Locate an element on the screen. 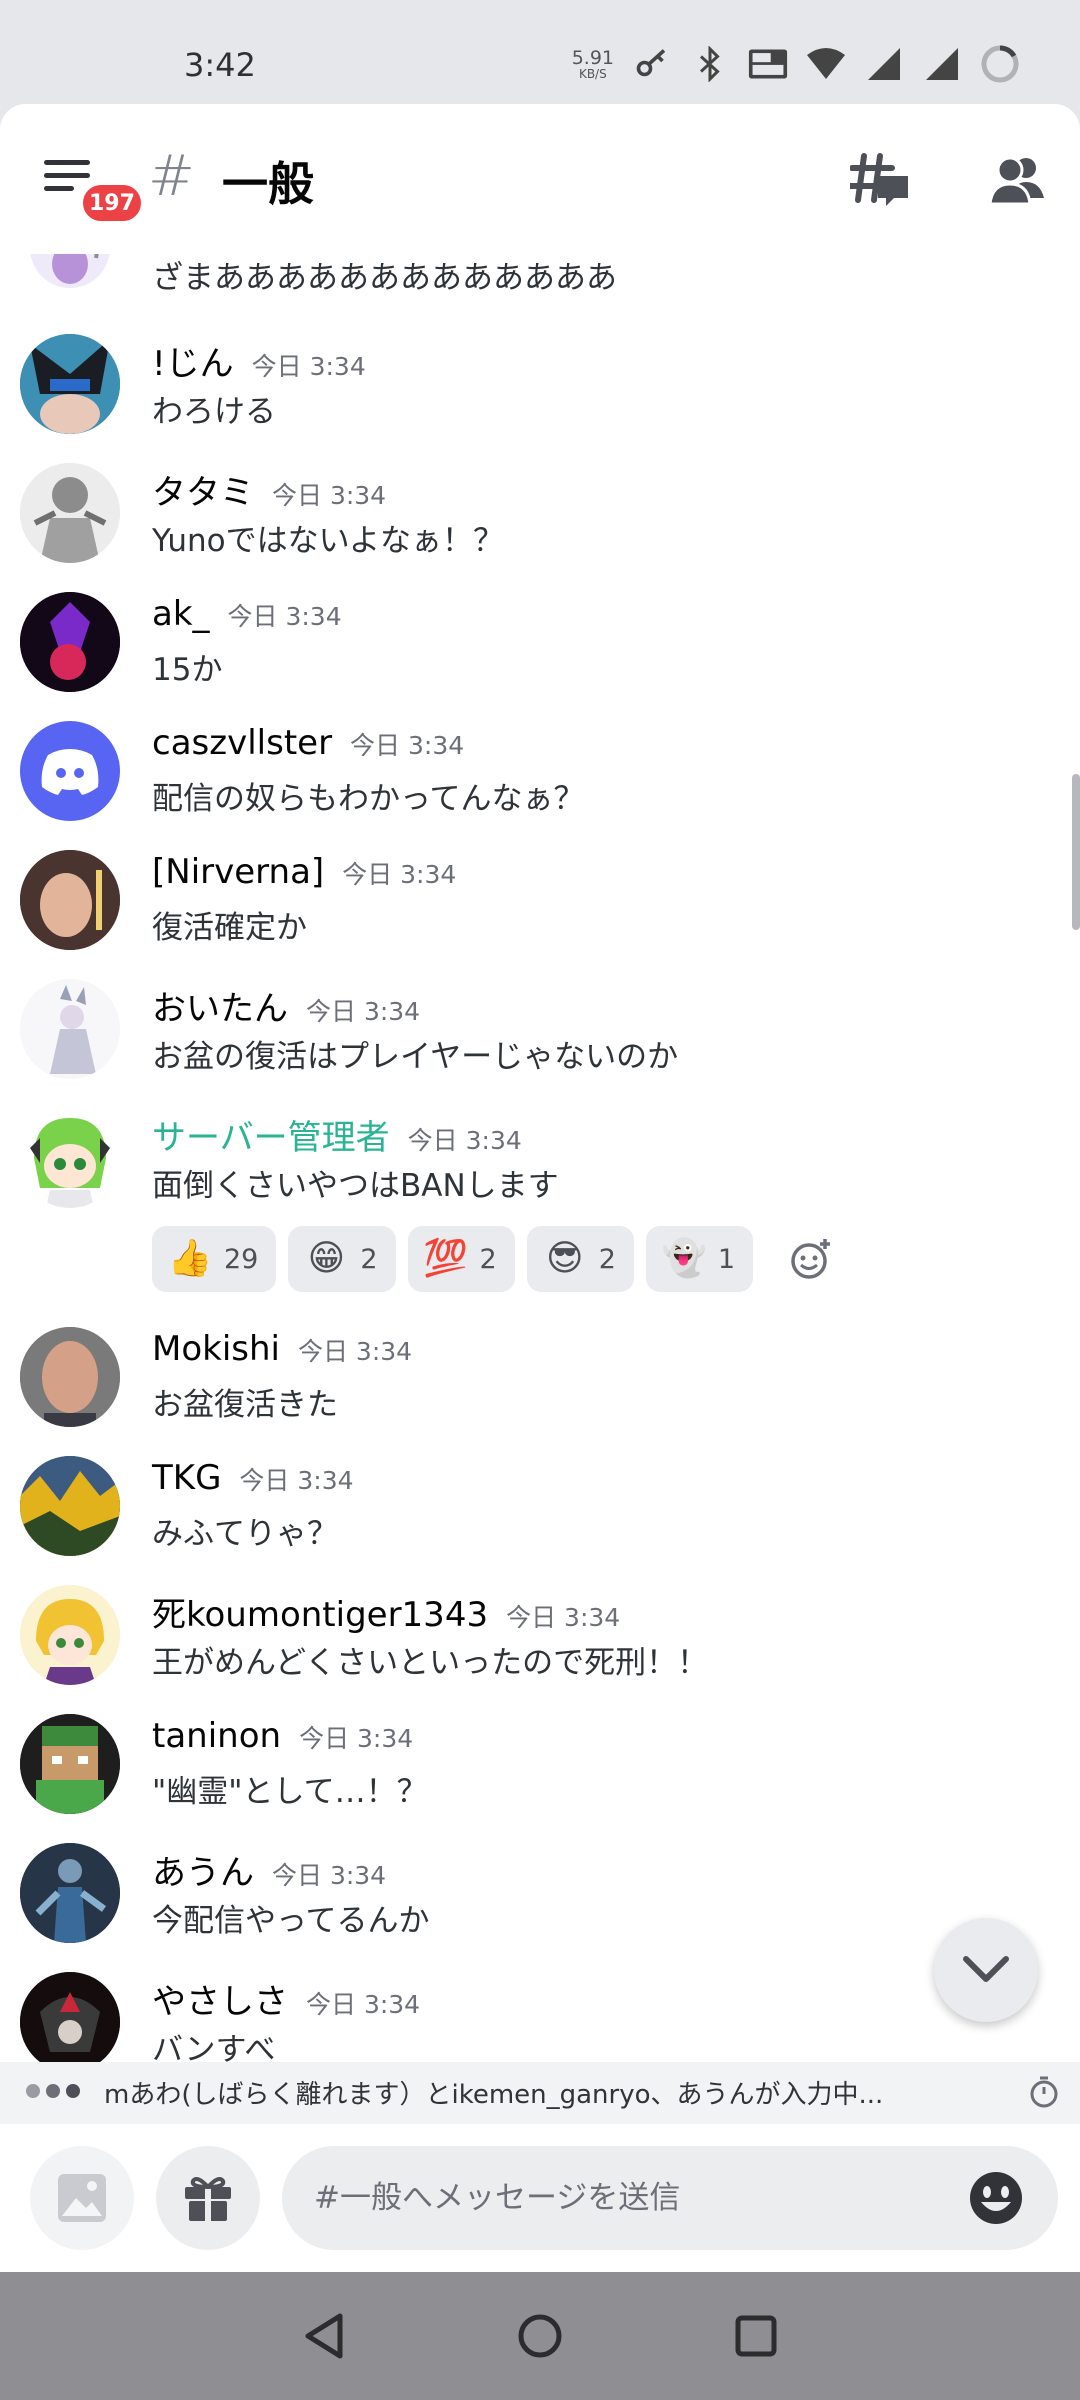 The image size is (1080, 2400). volte-icon is located at coordinates (768, 64).